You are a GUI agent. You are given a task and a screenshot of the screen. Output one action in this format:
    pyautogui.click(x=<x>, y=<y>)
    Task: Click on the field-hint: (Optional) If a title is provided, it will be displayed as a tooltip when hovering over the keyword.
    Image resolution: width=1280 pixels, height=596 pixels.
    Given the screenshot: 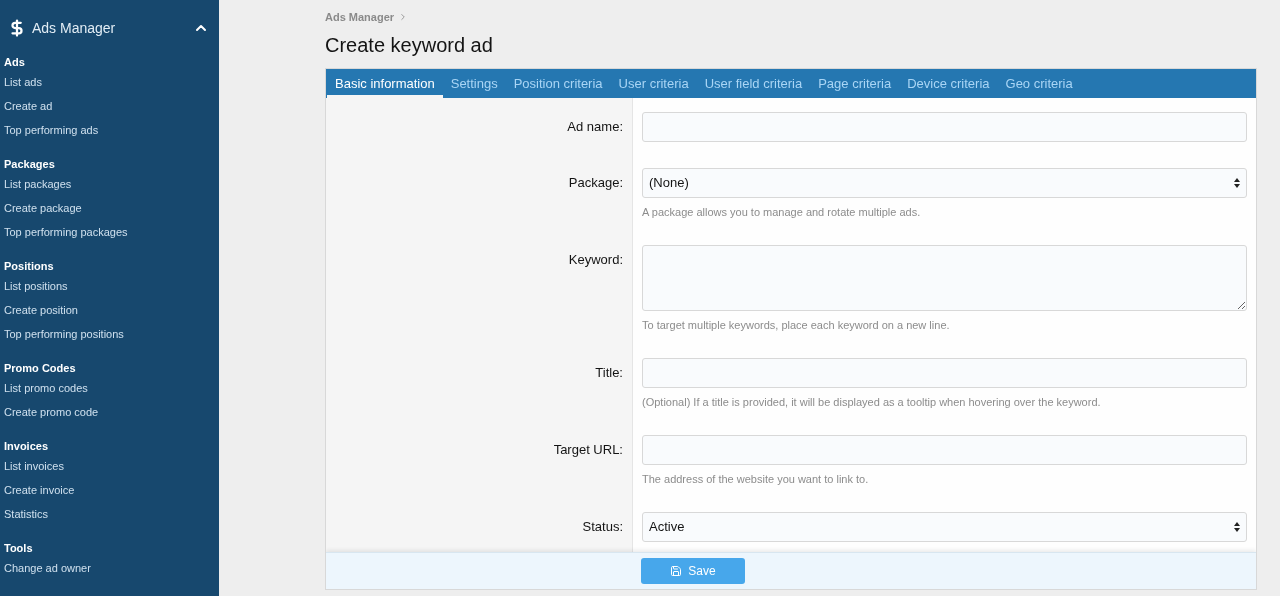 What is the action you would take?
    pyautogui.click(x=872, y=402)
    